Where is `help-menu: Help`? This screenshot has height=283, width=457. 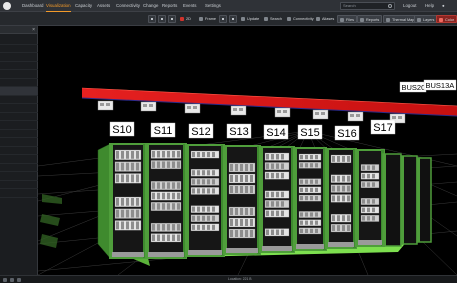 help-menu: Help is located at coordinates (429, 6).